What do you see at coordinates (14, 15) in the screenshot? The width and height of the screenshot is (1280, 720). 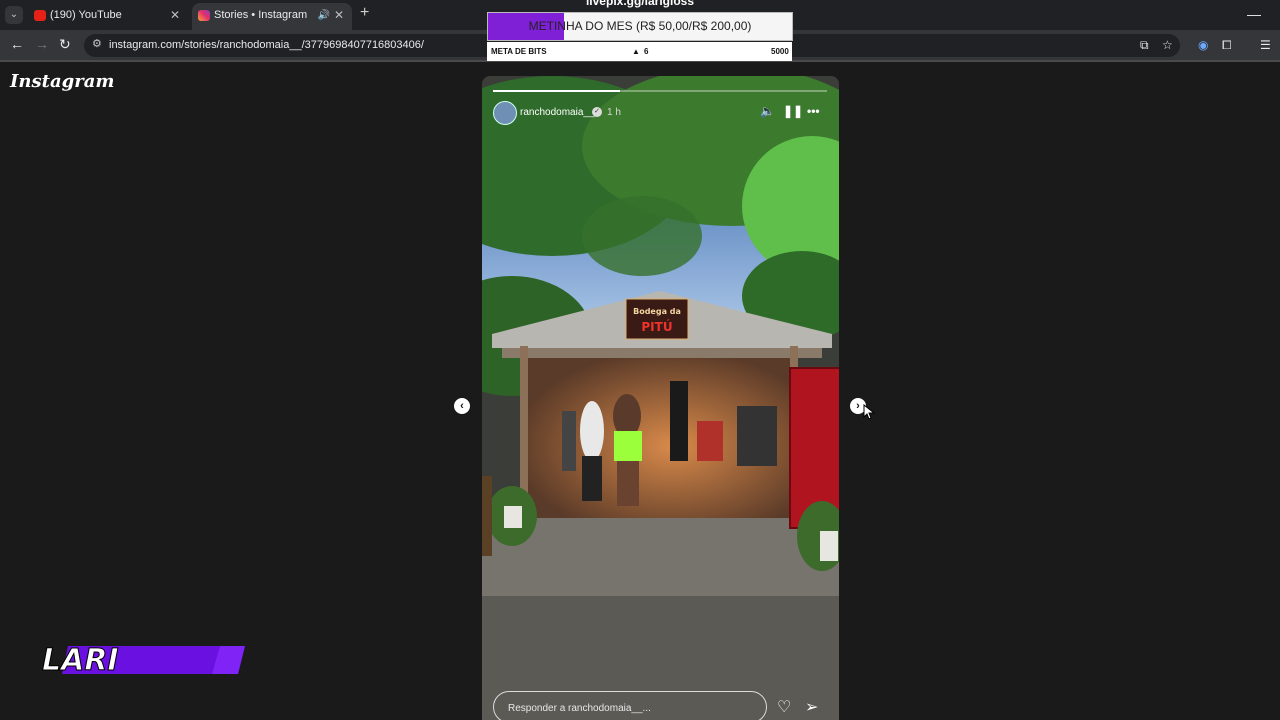 I see `tab-search-button: ⌄` at bounding box center [14, 15].